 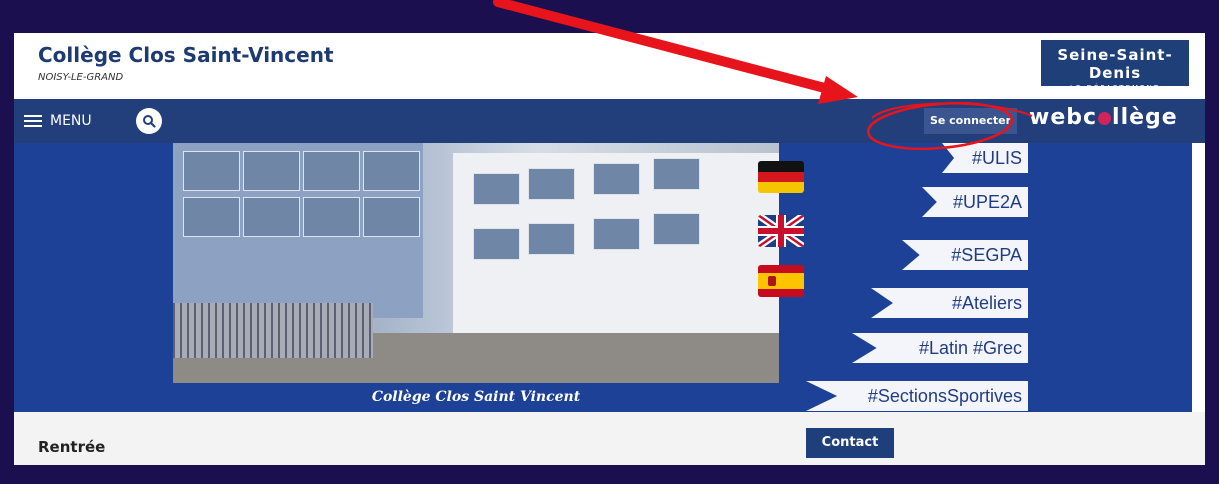 What do you see at coordinates (781, 231) in the screenshot?
I see `flag-uk-icon` at bounding box center [781, 231].